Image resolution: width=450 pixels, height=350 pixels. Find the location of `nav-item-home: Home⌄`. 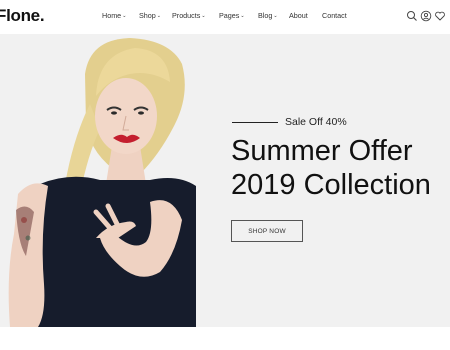

nav-item-home: Home⌄ is located at coordinates (114, 15).